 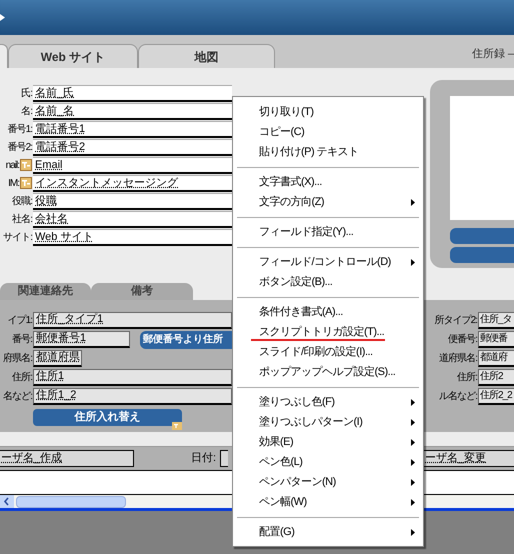 I want to click on field-label: nail:, so click(x=12, y=165).